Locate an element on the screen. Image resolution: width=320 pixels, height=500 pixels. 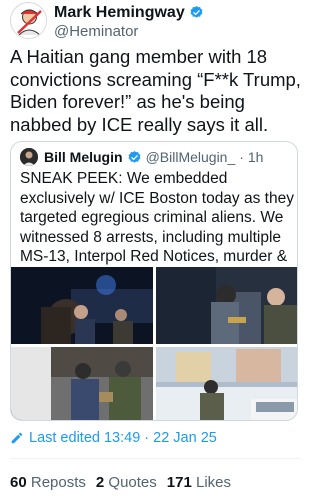
divider is located at coordinates (155, 458).